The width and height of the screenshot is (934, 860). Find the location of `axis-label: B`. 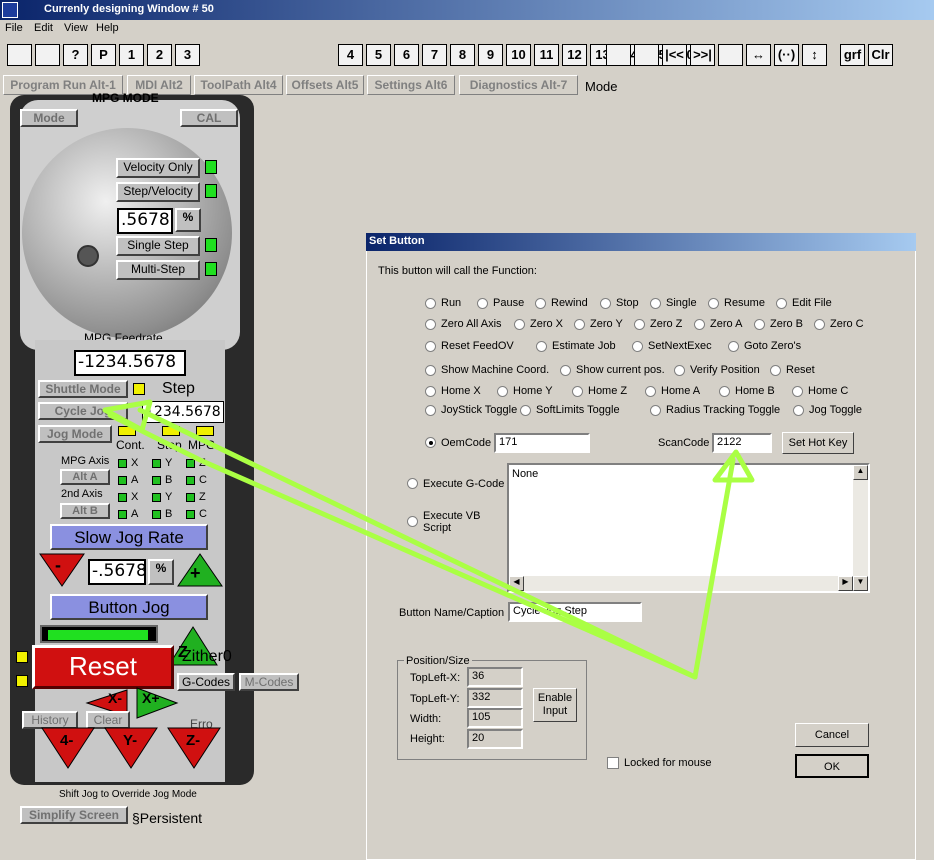

axis-label: B is located at coordinates (168, 480).